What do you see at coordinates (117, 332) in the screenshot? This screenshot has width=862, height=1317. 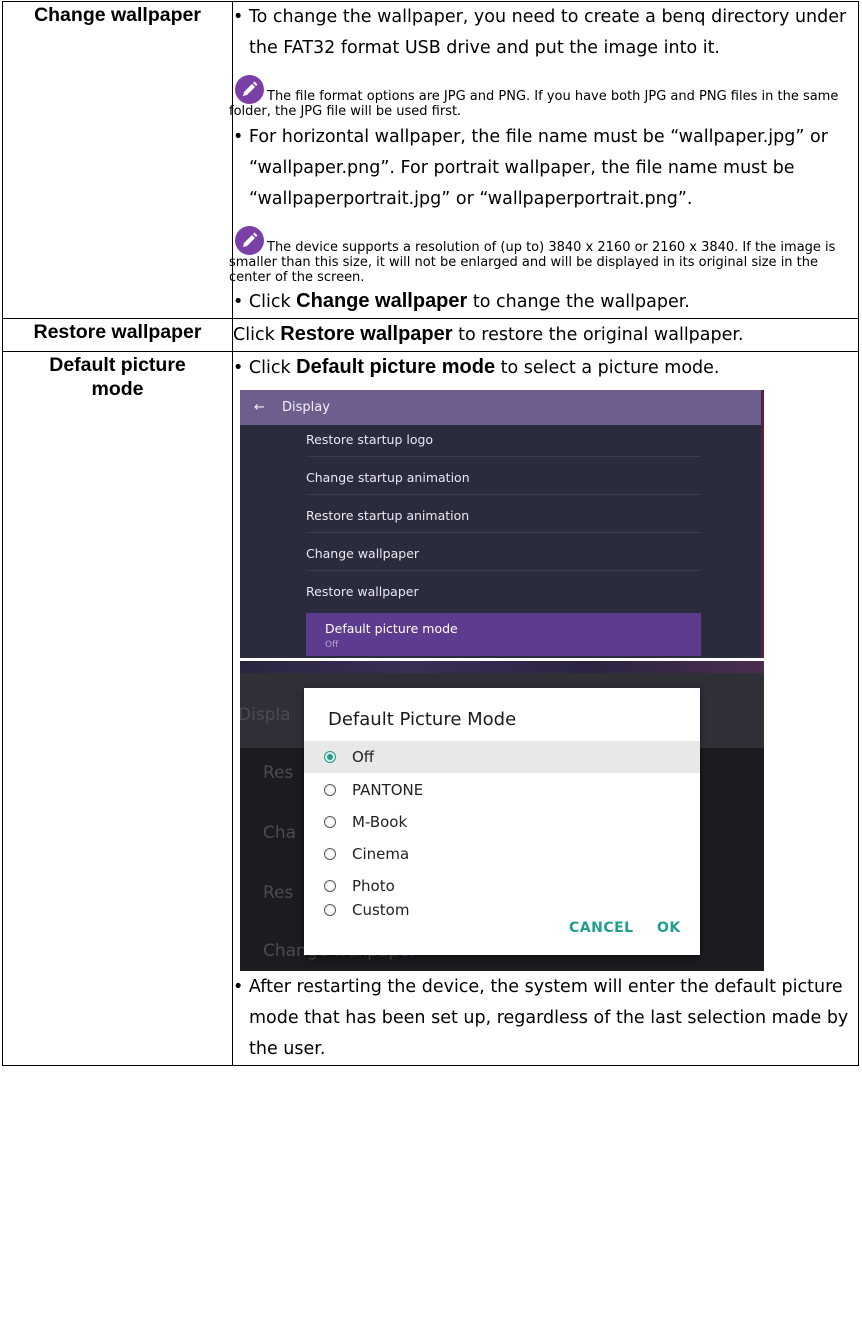 I see `row-label: Restore wallpaper` at bounding box center [117, 332].